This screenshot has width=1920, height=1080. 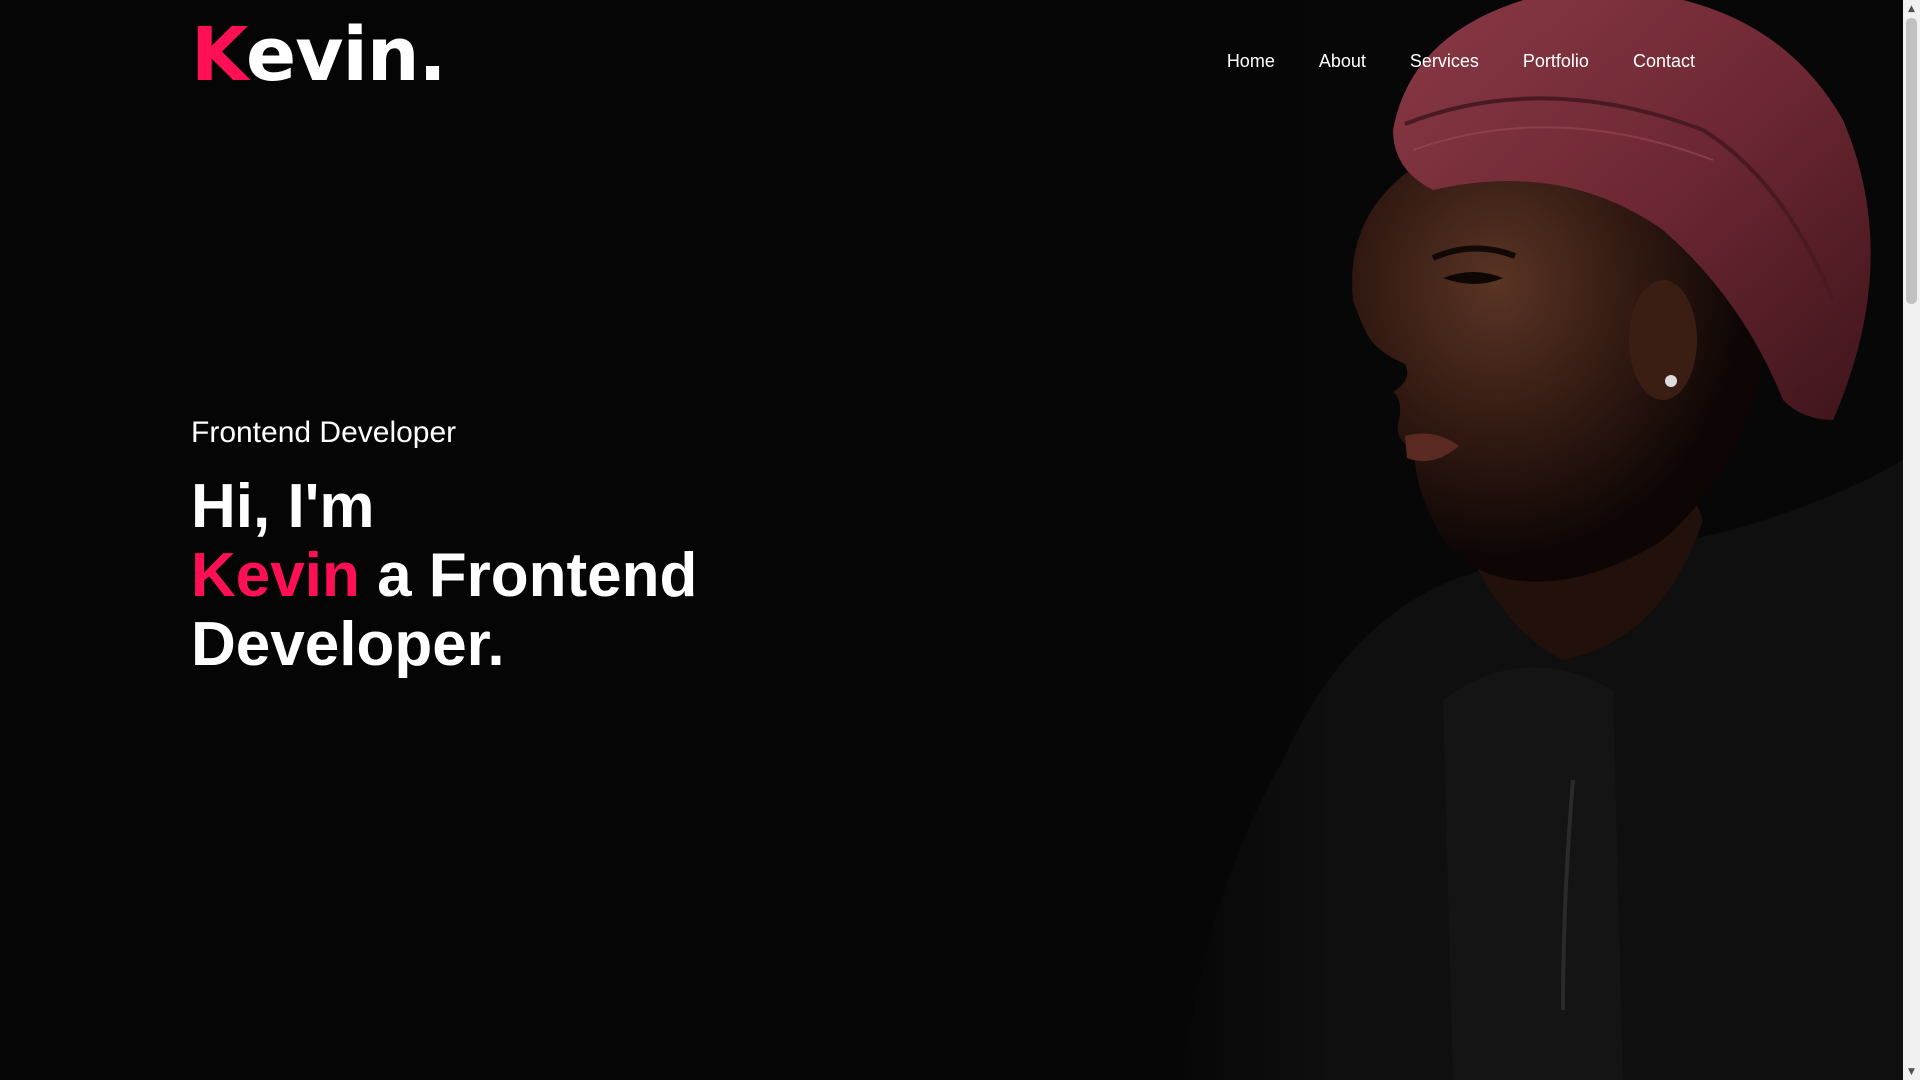 I want to click on nav-home: Home, so click(x=1251, y=61).